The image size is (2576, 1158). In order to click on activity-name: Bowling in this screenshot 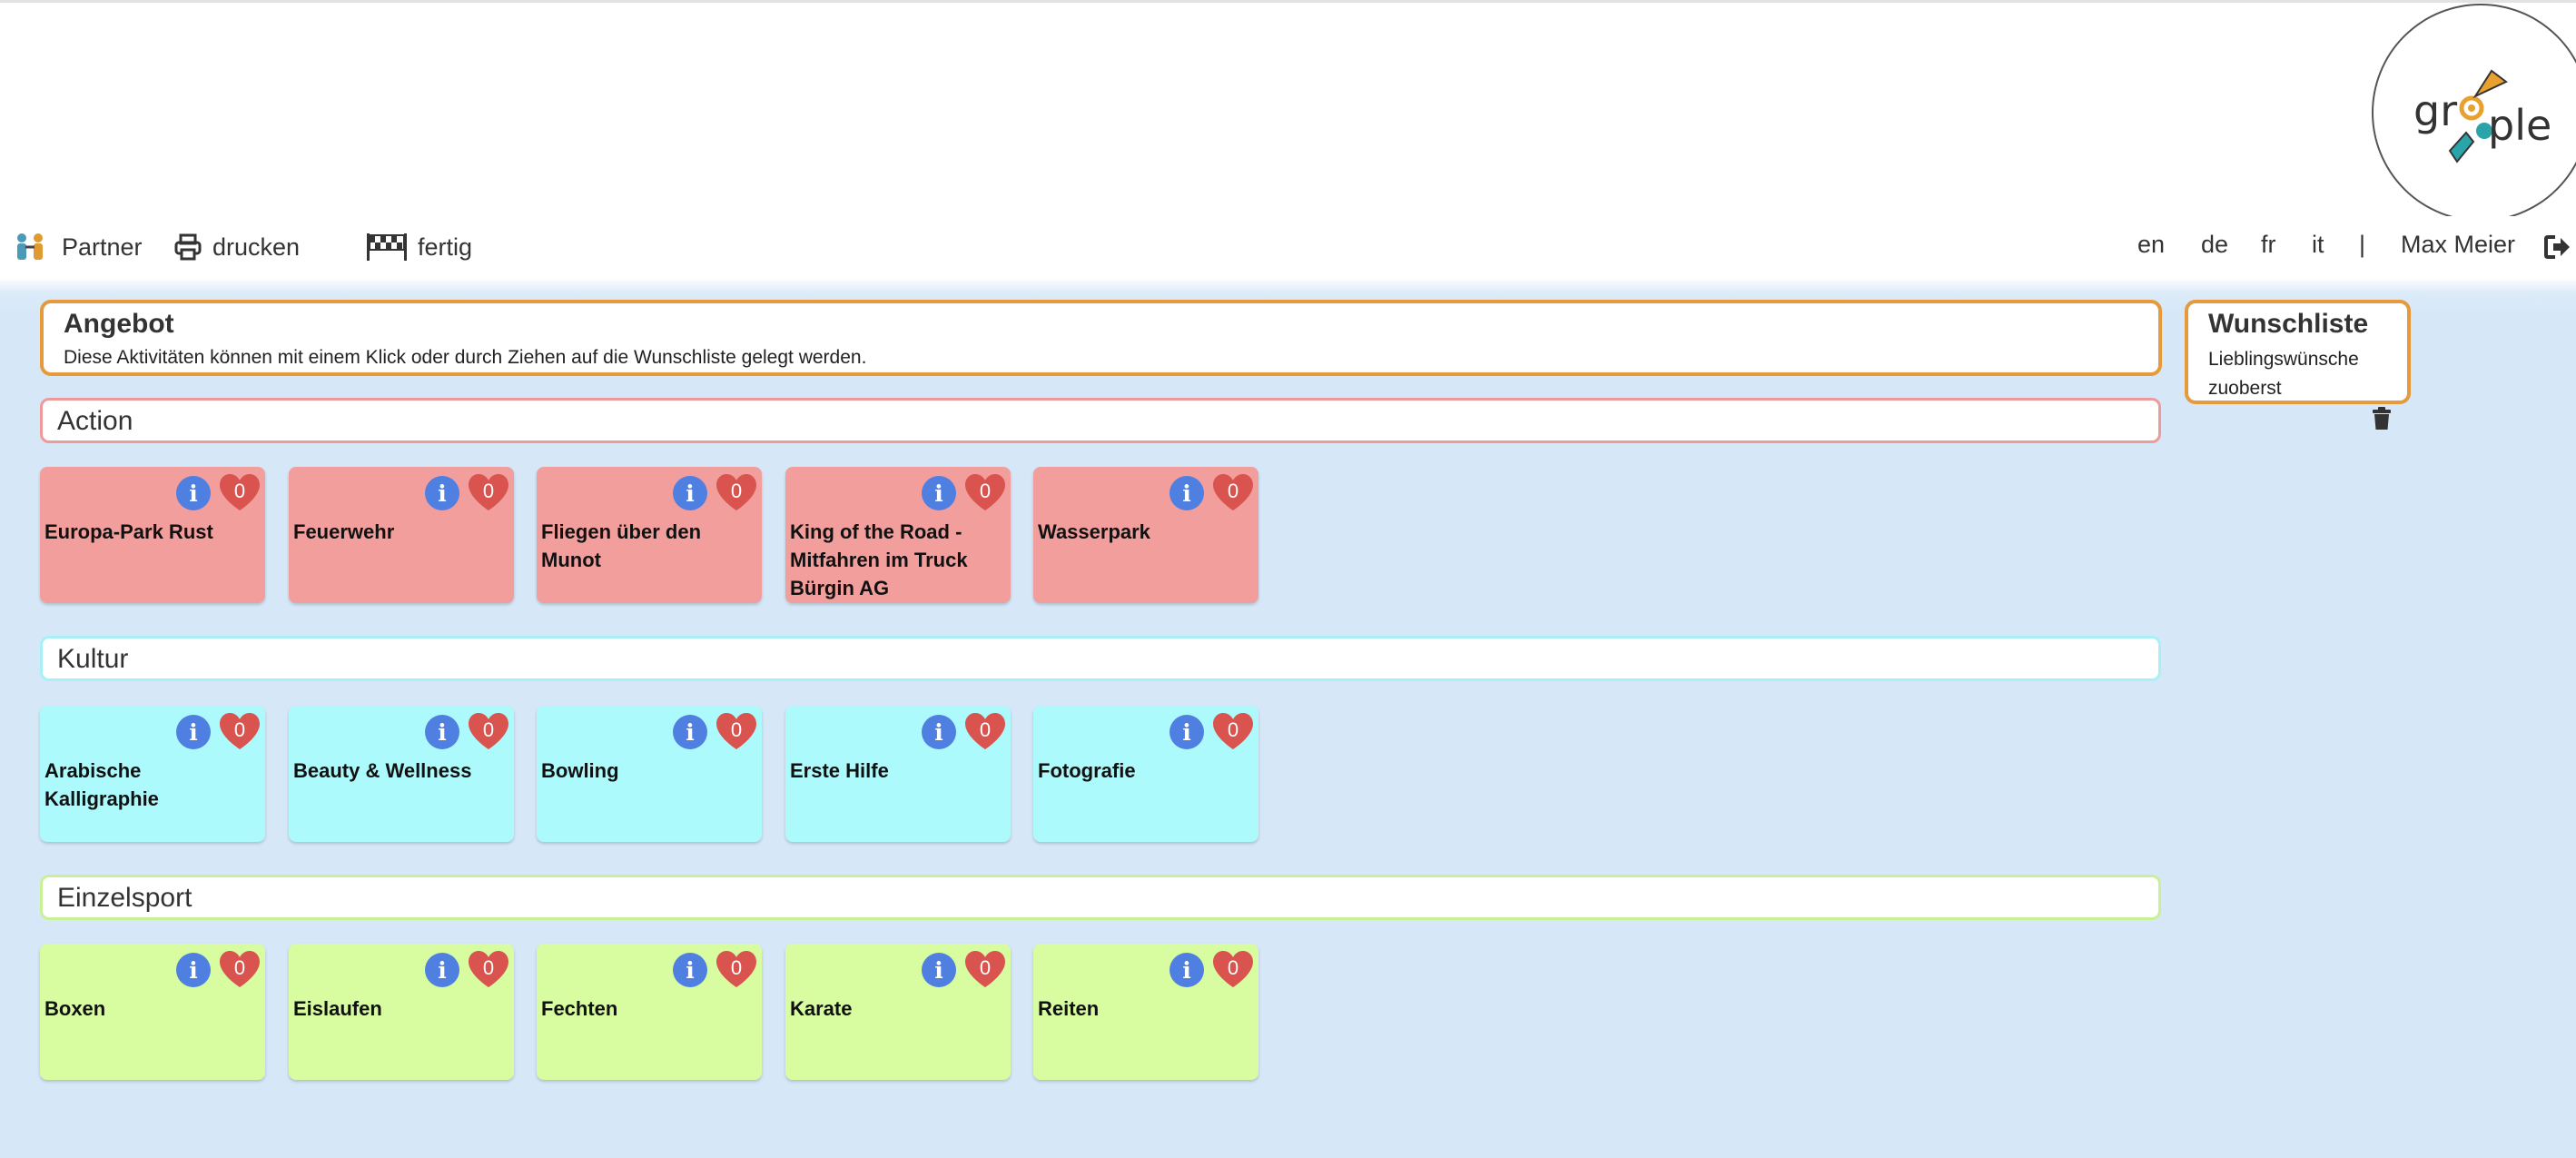, I will do `click(580, 770)`.